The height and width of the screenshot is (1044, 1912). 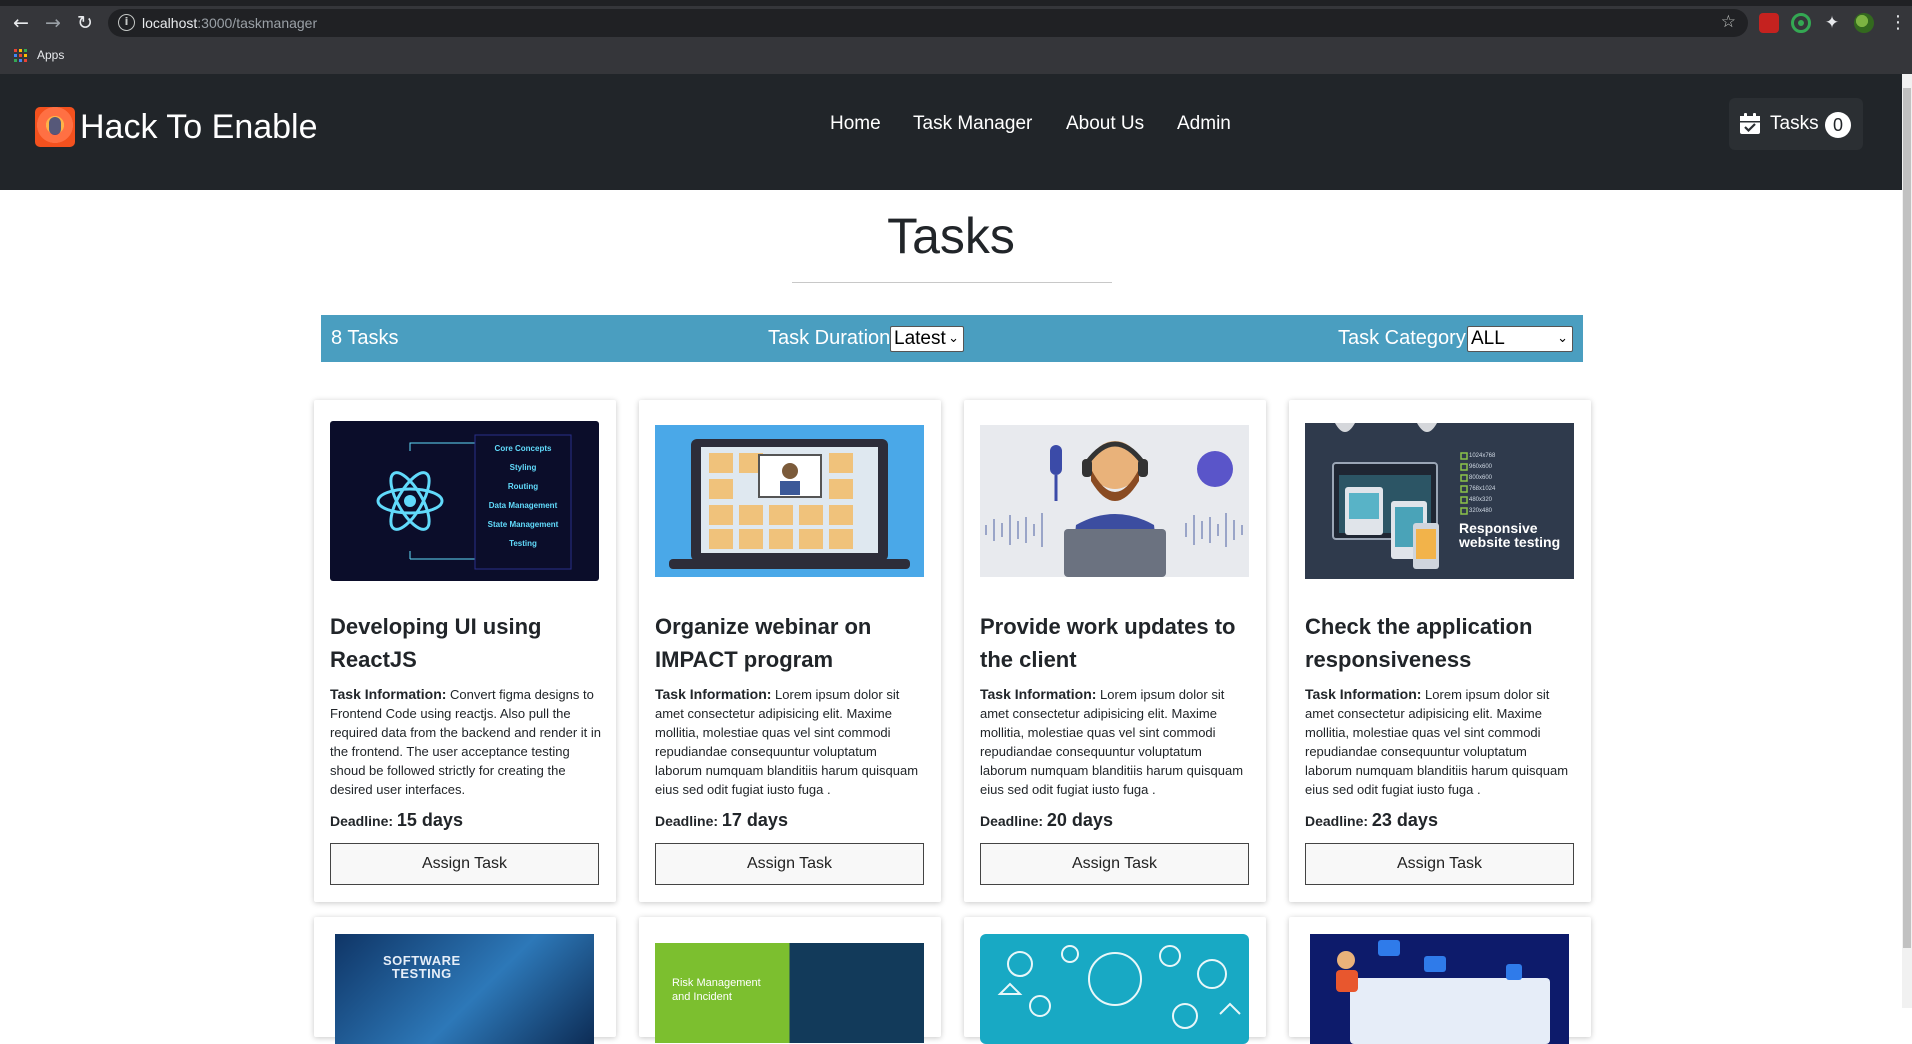 I want to click on browser-menu-icon: ⋮, so click(x=1898, y=23).